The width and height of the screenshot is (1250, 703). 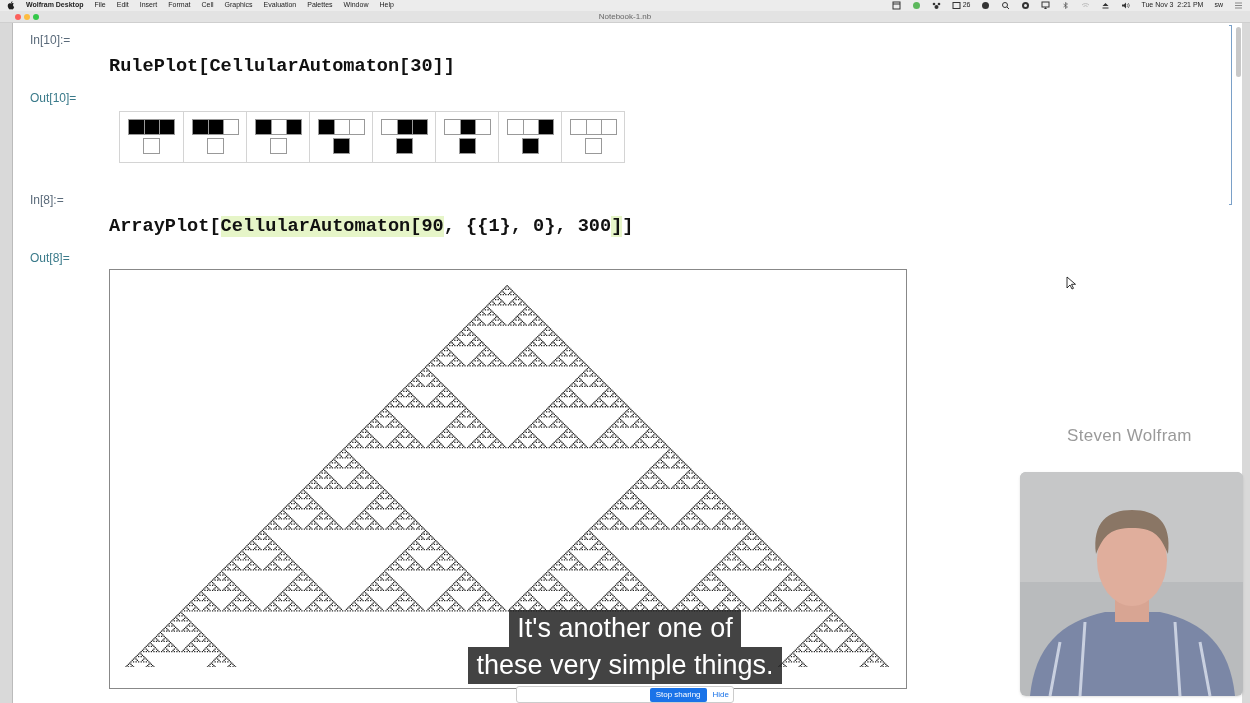 I want to click on stop-sharing-button: Stop sharing, so click(x=678, y=694).